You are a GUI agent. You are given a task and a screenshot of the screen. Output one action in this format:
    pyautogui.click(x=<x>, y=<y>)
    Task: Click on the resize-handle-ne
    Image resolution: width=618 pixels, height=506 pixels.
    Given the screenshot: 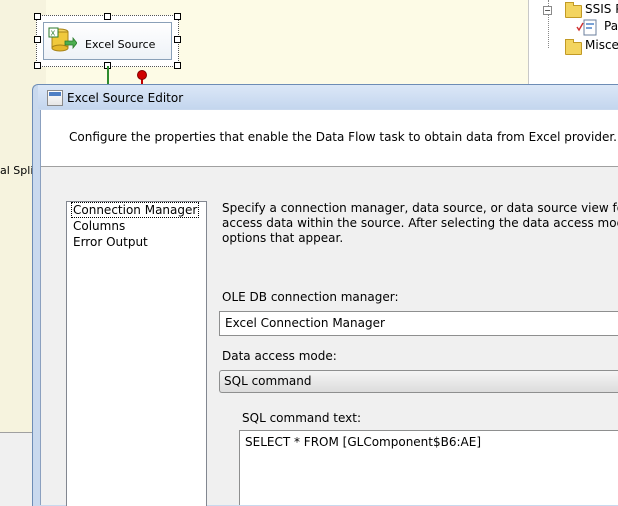 What is the action you would take?
    pyautogui.click(x=177, y=16)
    